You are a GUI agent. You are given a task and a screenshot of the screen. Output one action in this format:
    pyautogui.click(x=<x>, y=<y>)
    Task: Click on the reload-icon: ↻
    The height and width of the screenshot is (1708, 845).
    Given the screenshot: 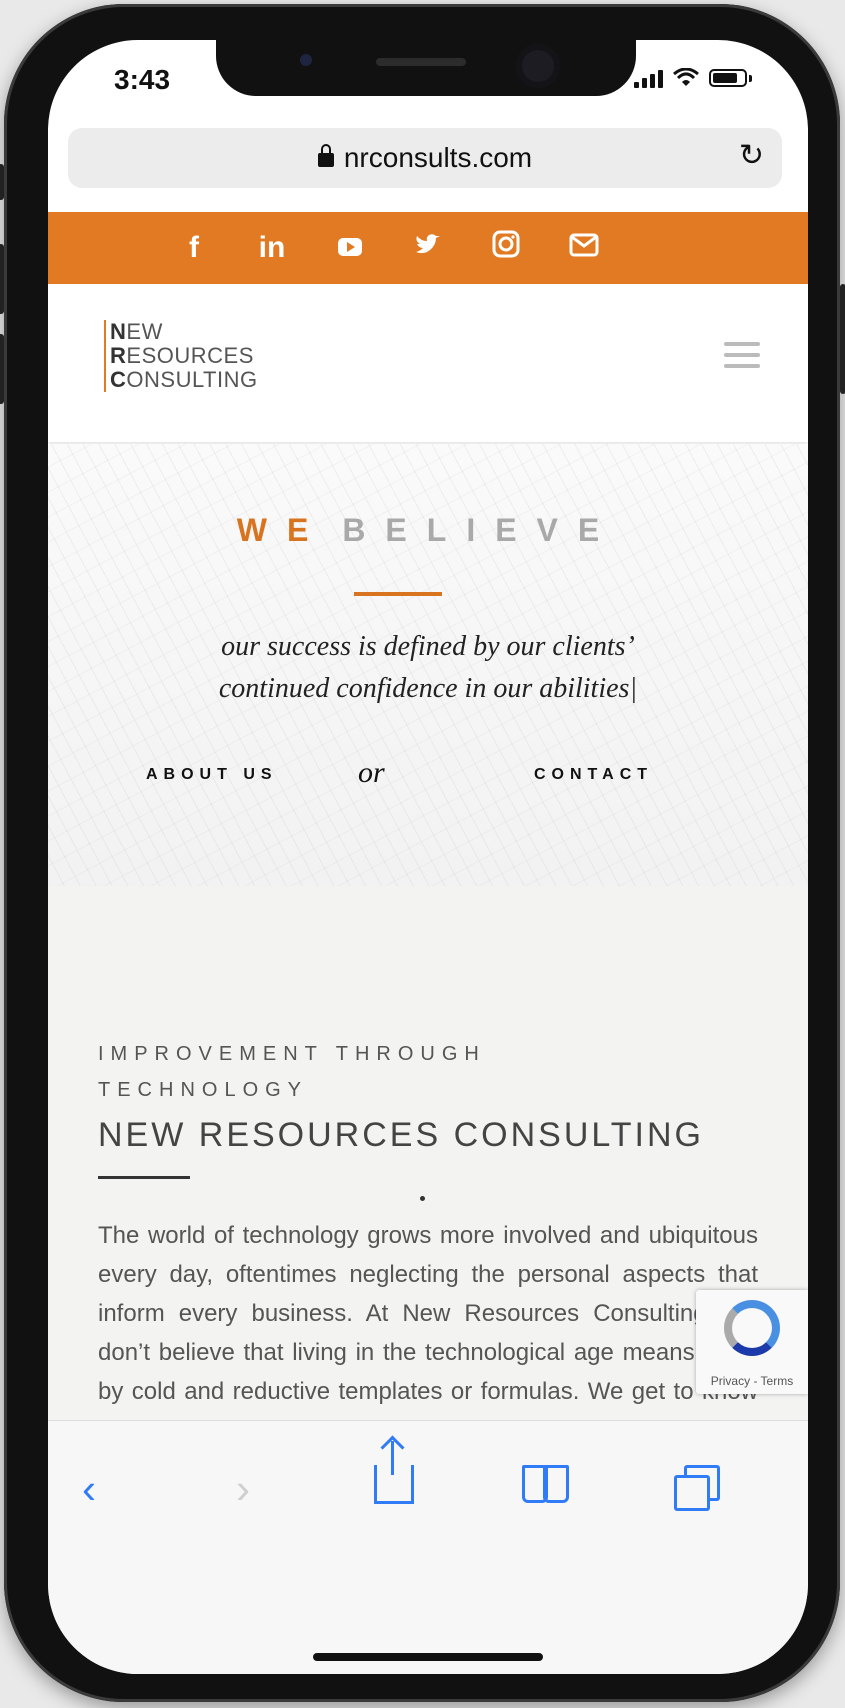 What is the action you would take?
    pyautogui.click(x=751, y=155)
    